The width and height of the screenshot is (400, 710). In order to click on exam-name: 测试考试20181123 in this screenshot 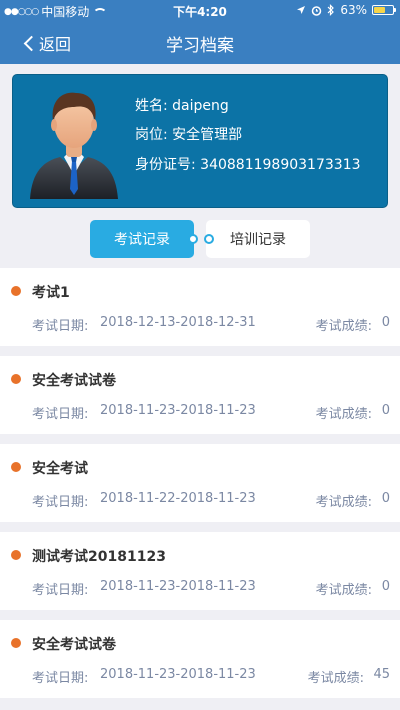, I will do `click(99, 557)`.